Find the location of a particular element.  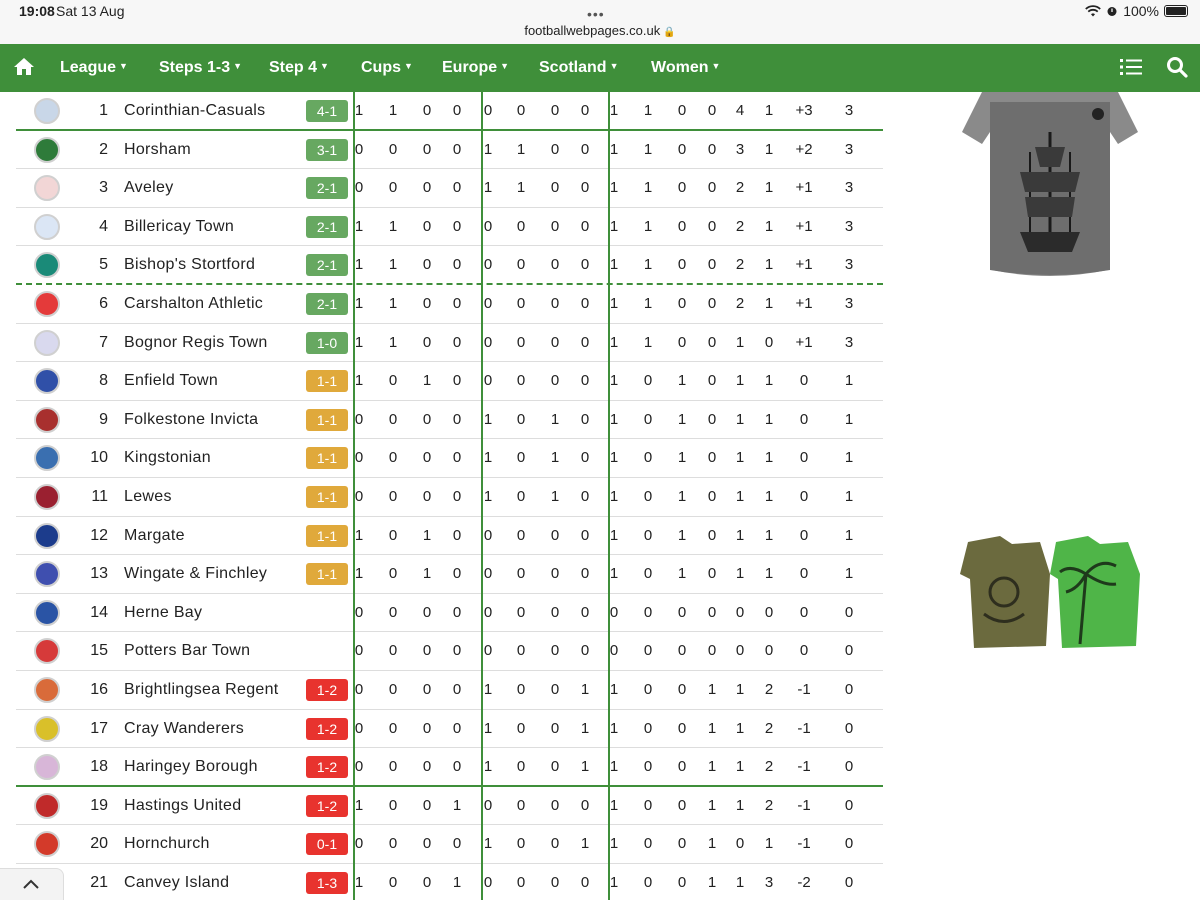

home-icon is located at coordinates (24, 67).